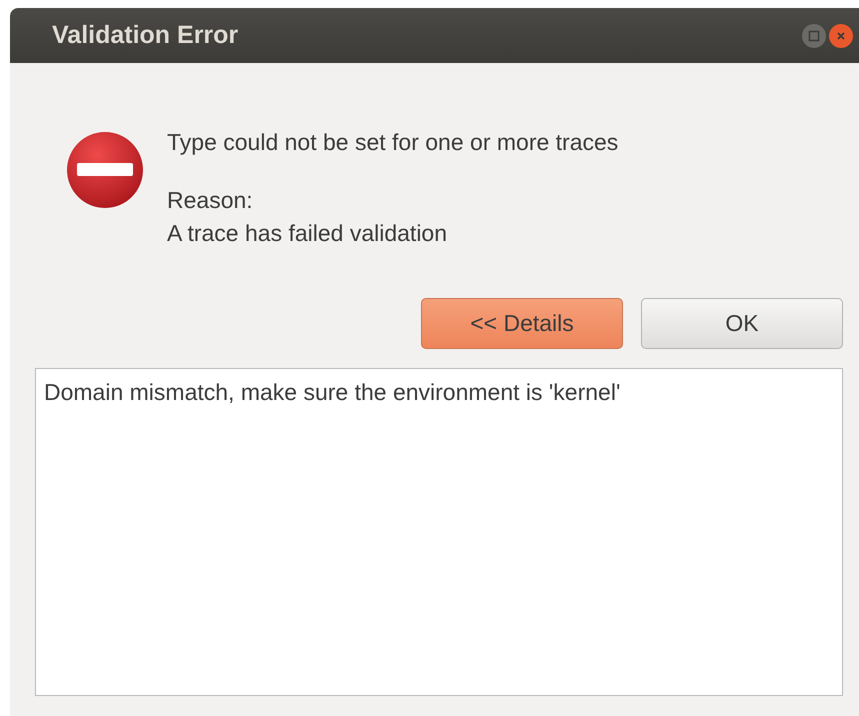 The width and height of the screenshot is (859, 716). What do you see at coordinates (522, 323) in the screenshot?
I see `details-button: << Details` at bounding box center [522, 323].